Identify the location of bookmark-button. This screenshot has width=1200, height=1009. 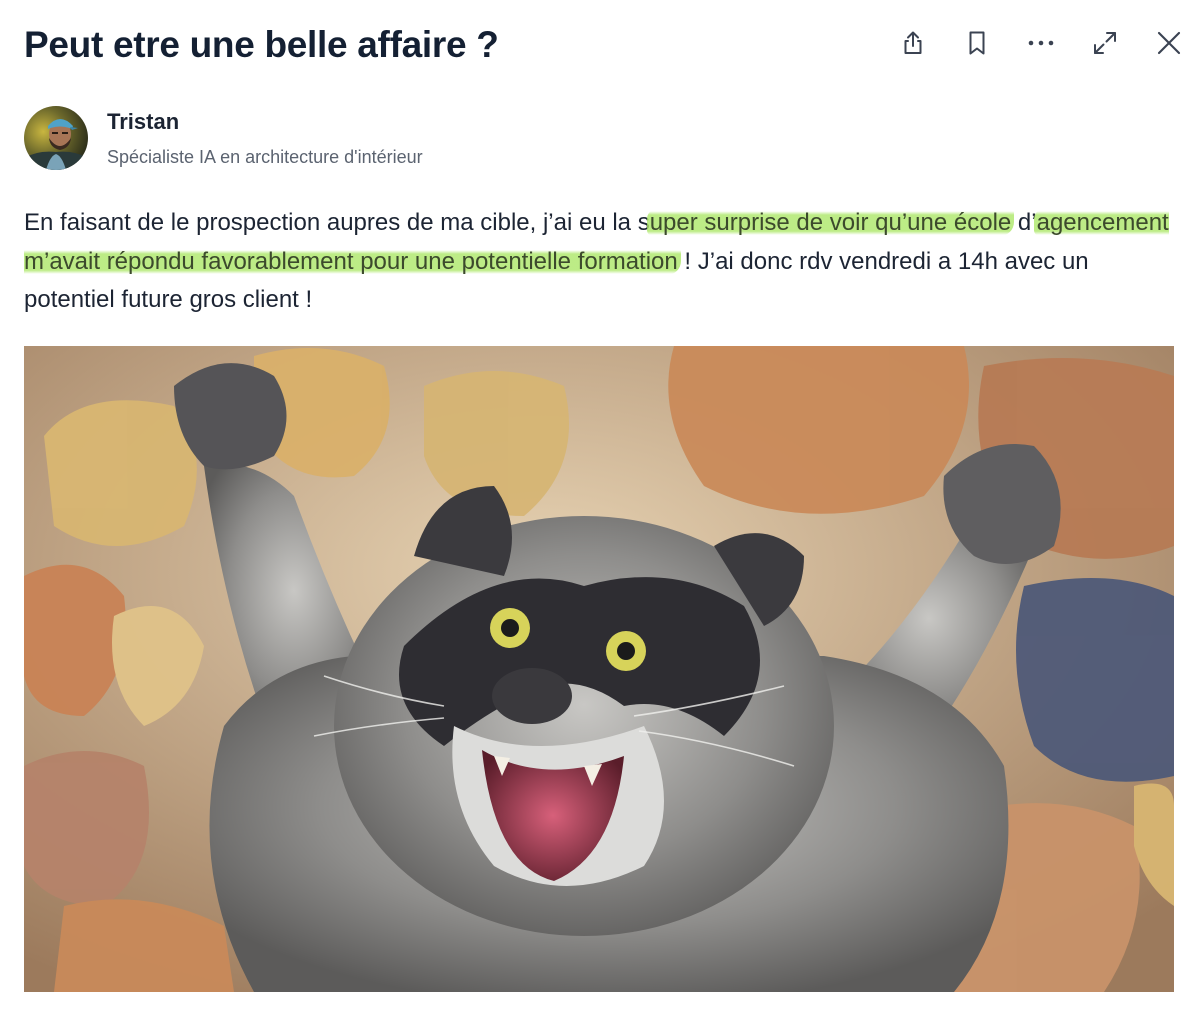
(977, 43).